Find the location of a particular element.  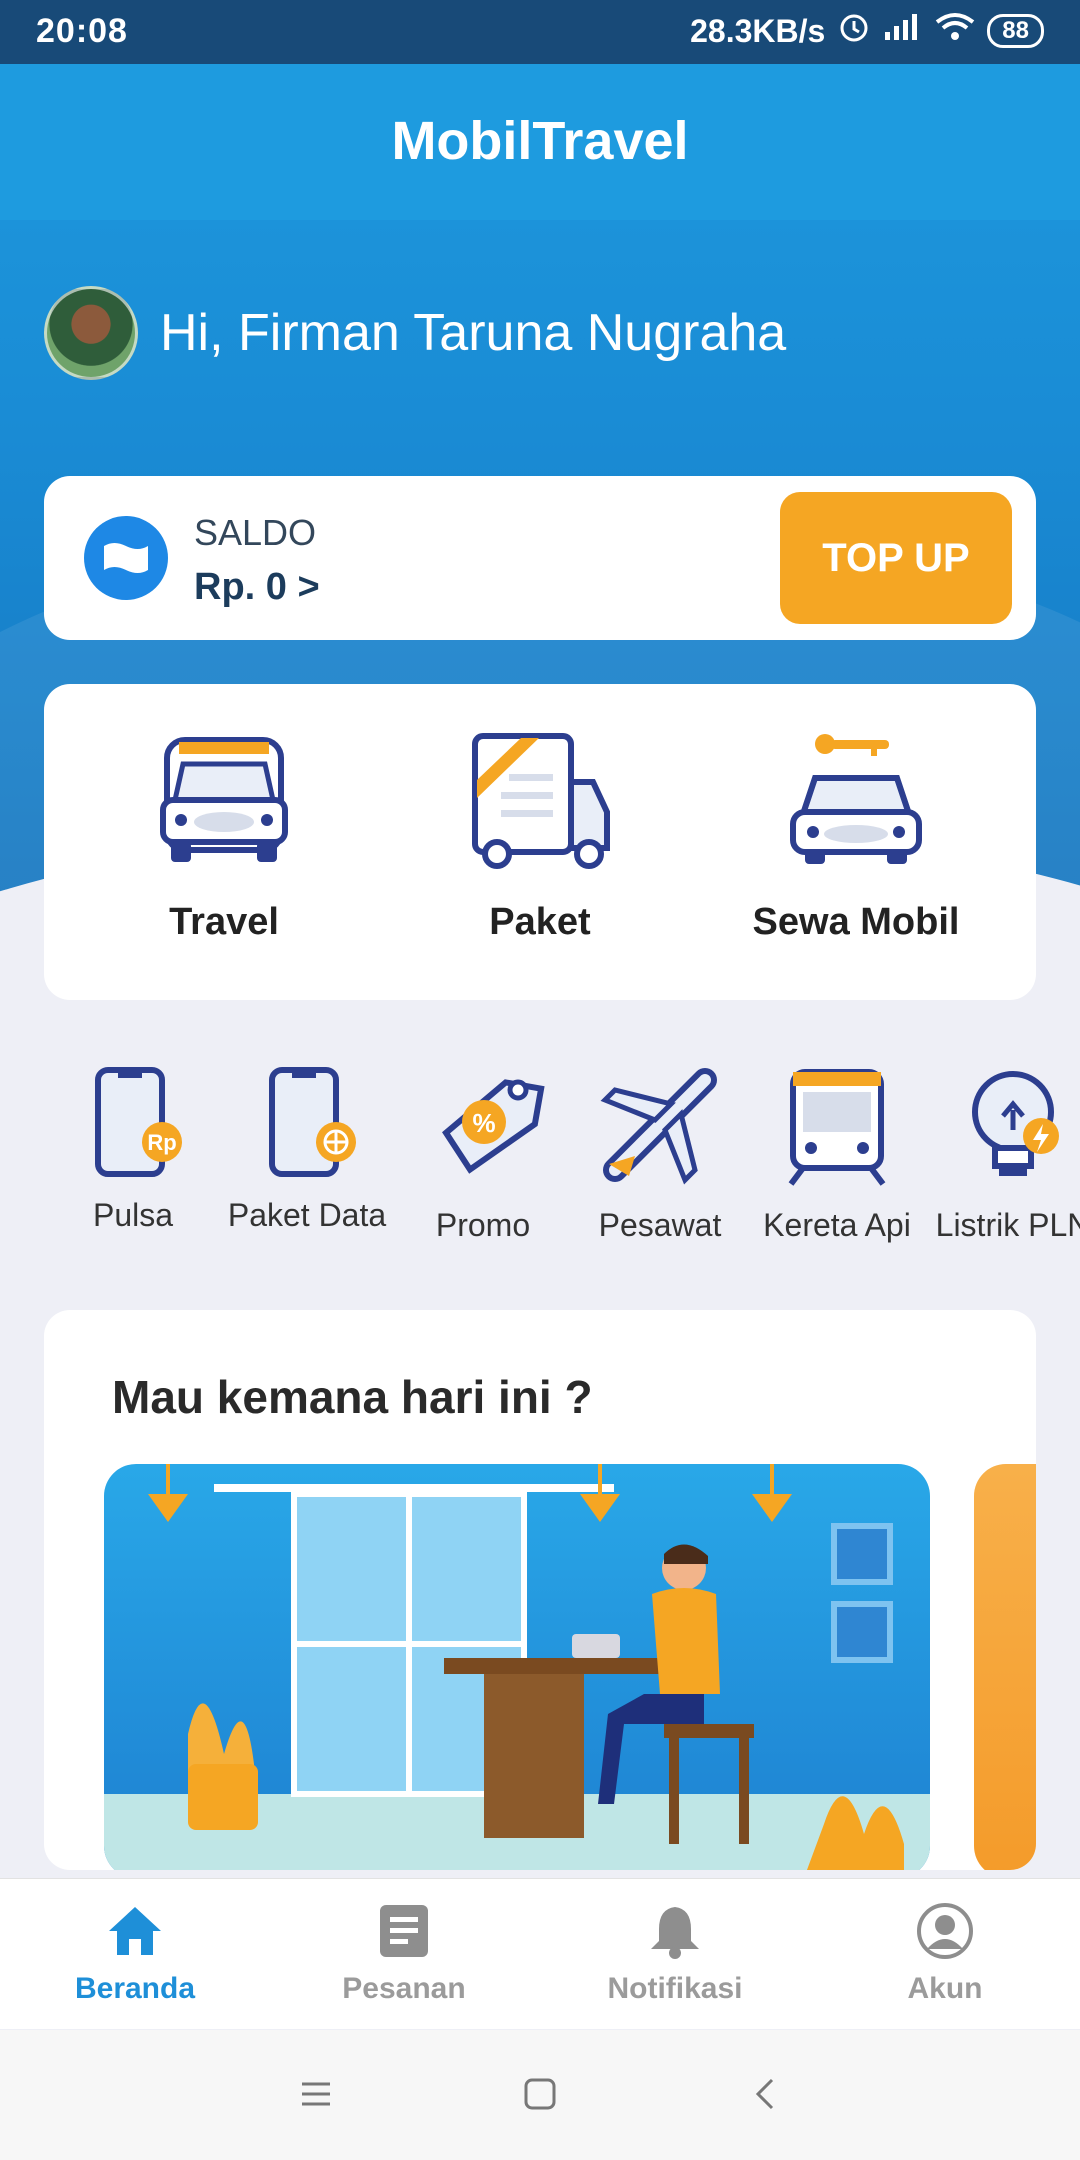

services-card: Travel Paket Sewa Mobil is located at coordinates (540, 842).